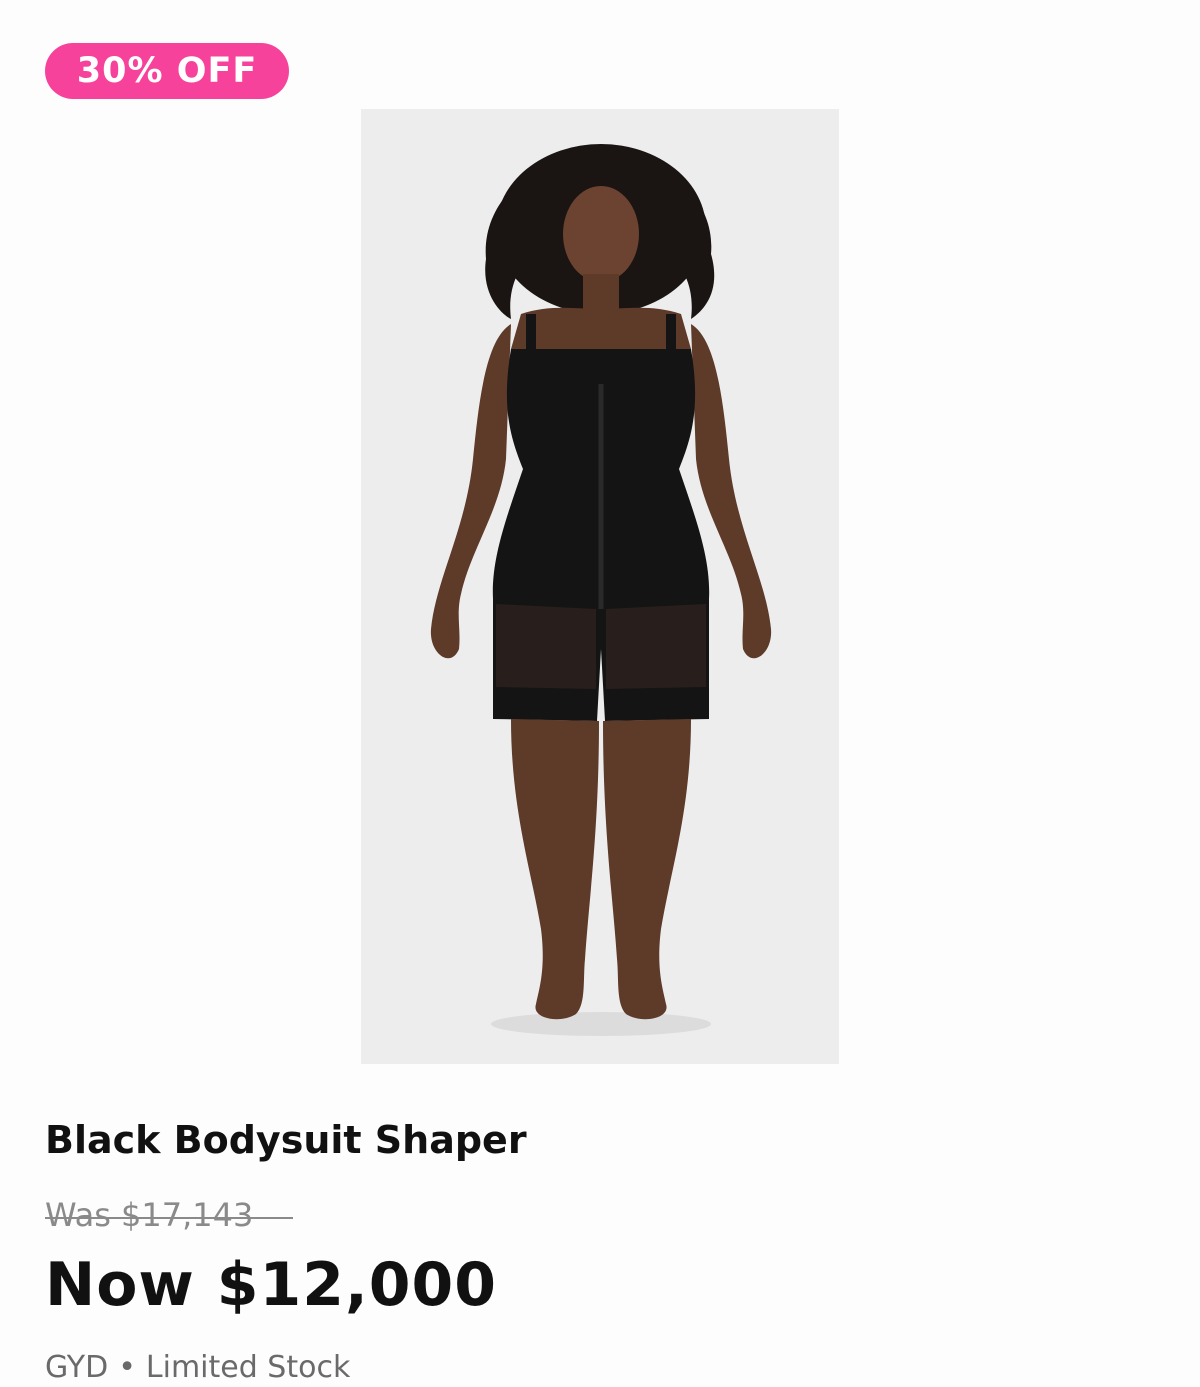  Describe the element at coordinates (286, 1140) in the screenshot. I see `product-title: Black Bodysuit Shaper` at that location.